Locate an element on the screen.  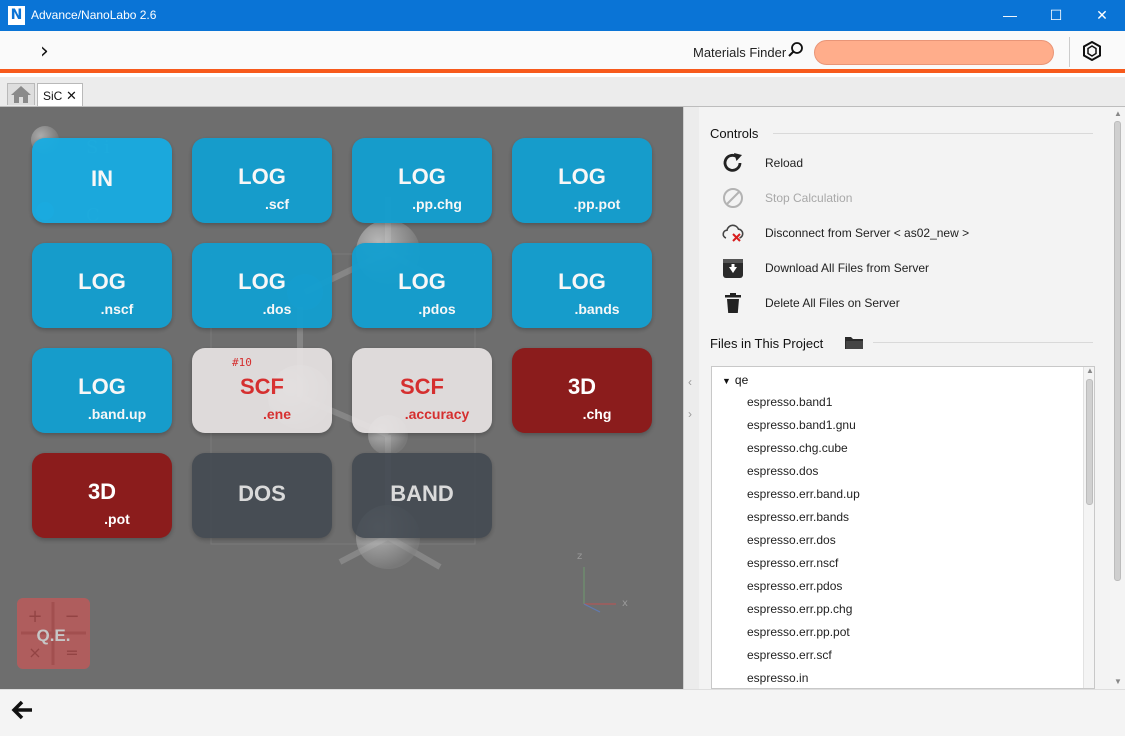
file-item: espresso.err.pp.pot is located at coordinates (798, 632).